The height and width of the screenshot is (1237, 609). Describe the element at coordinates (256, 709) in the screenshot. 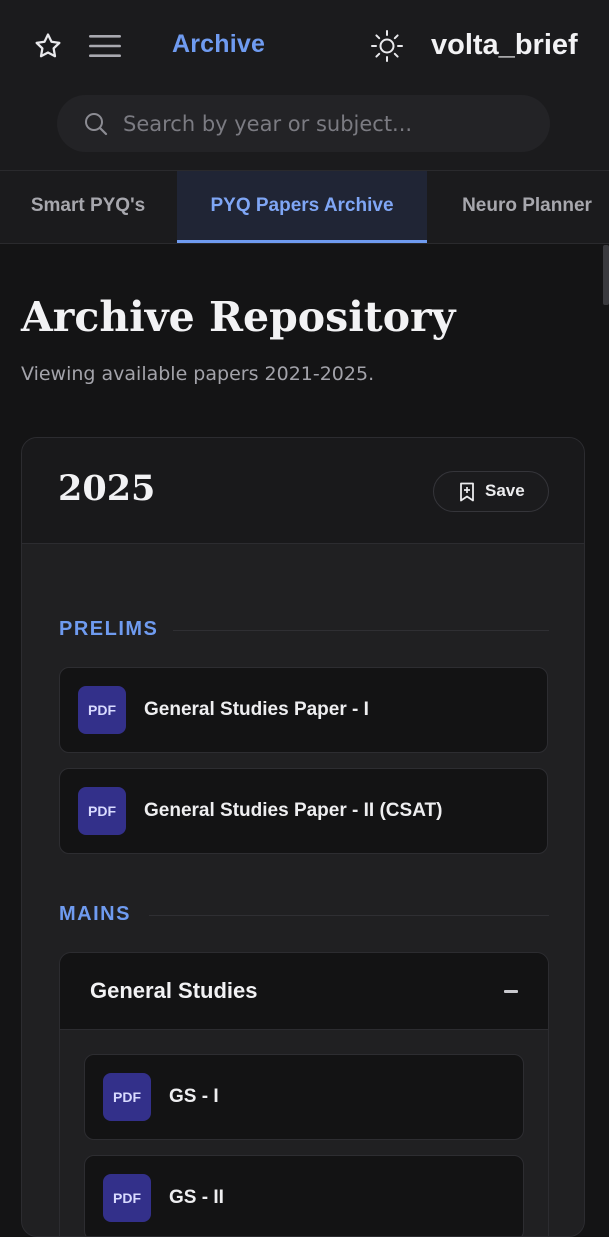

I see `paper-title: General Studies Paper - I` at that location.